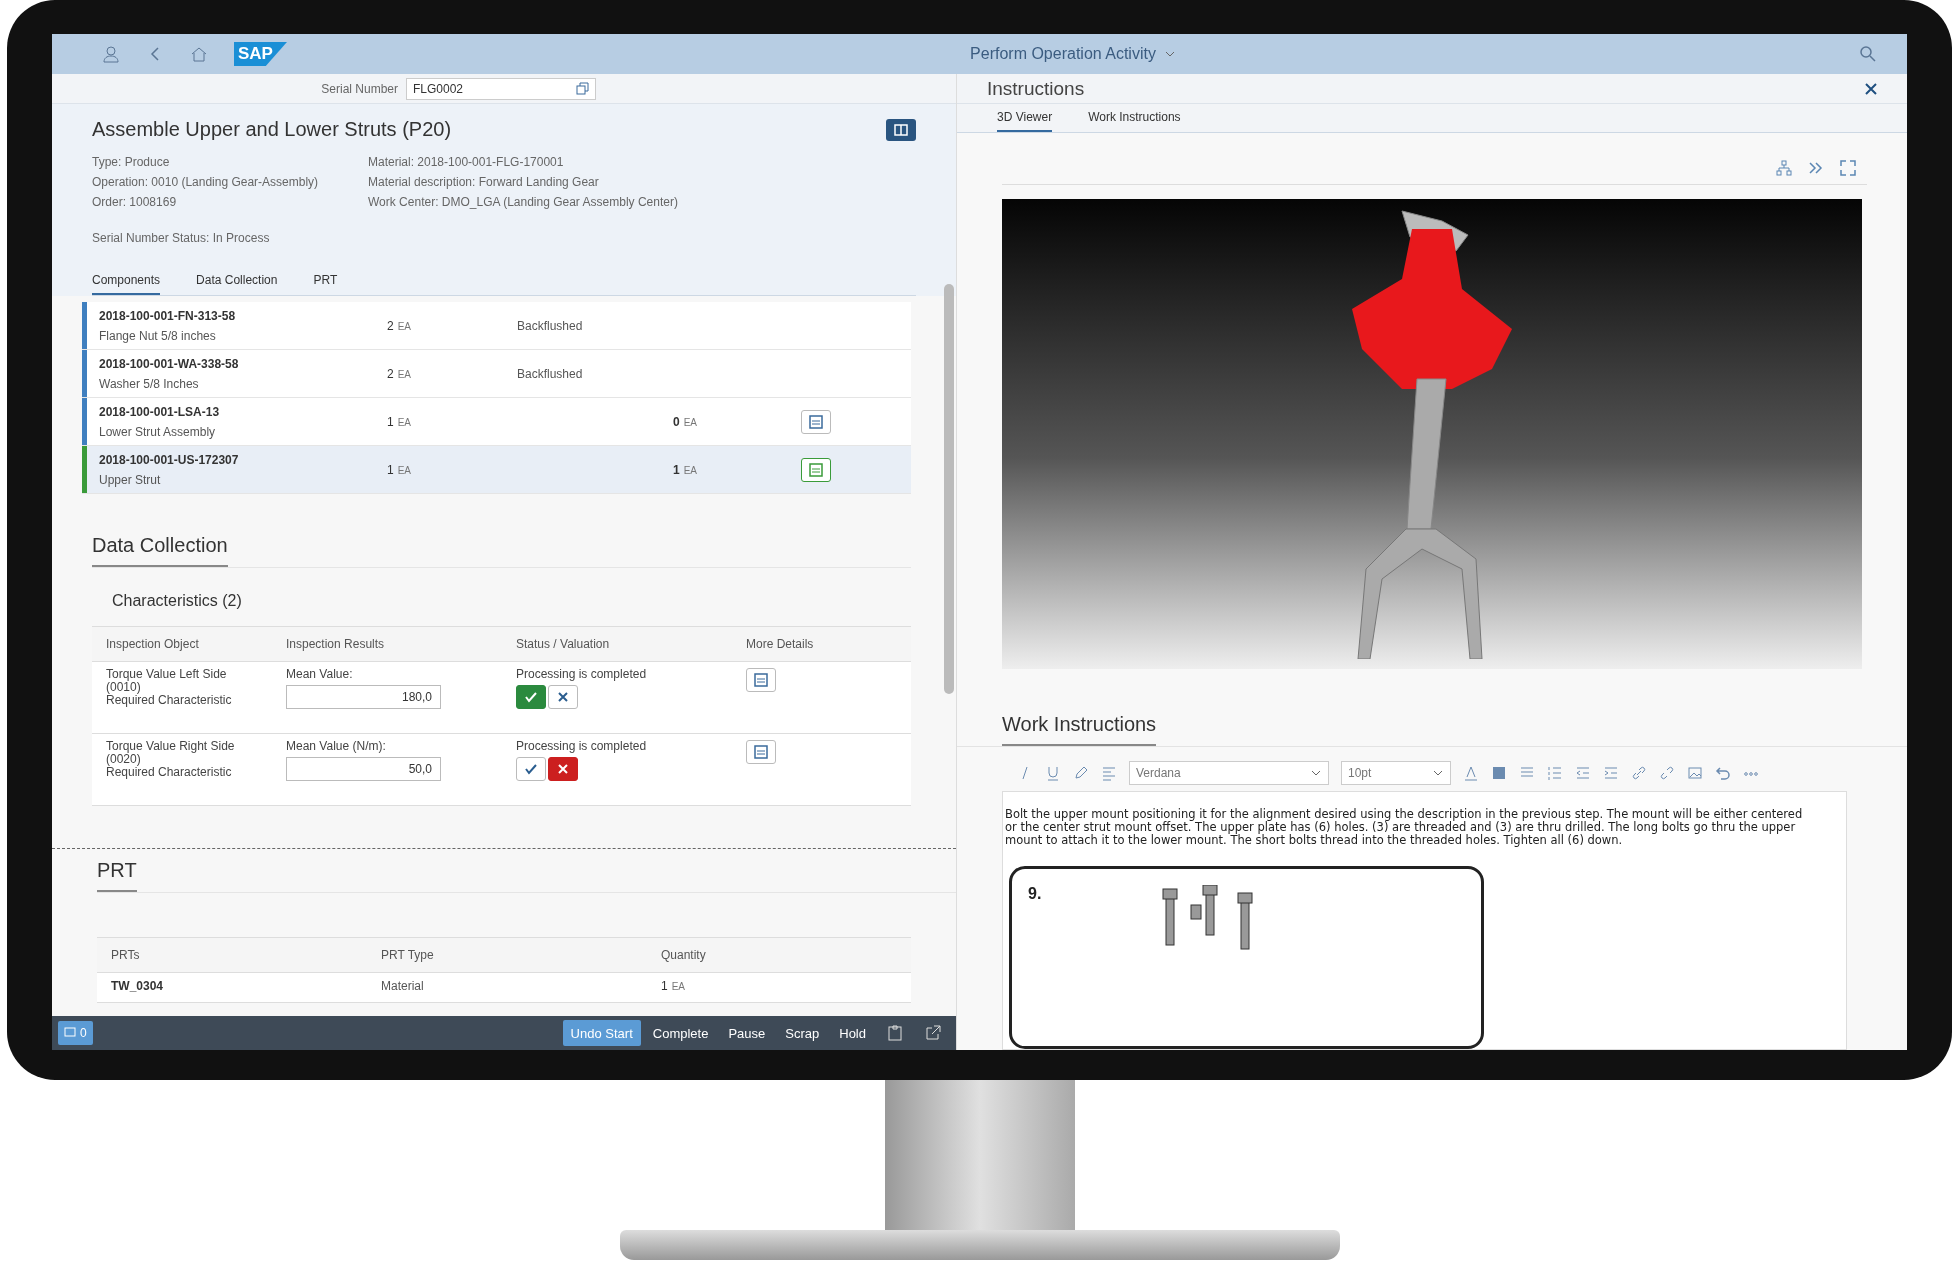 The width and height of the screenshot is (1959, 1268). I want to click on prt-type: Material, so click(403, 986).